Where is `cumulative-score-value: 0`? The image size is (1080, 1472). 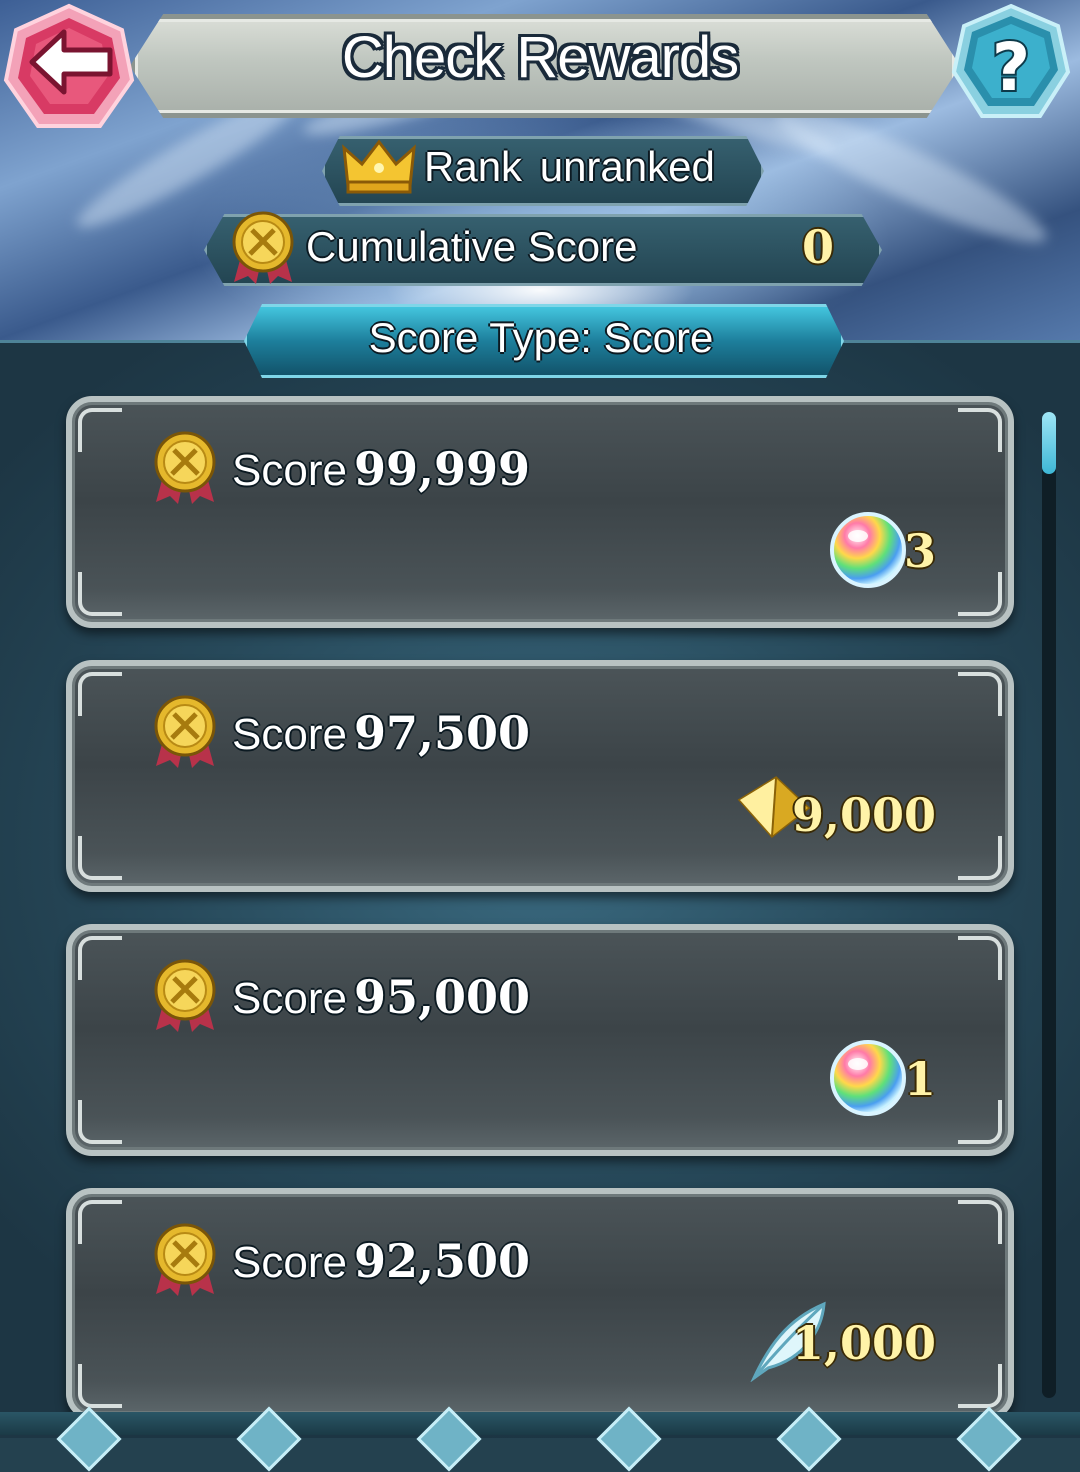
cumulative-score-value: 0 is located at coordinates (817, 247).